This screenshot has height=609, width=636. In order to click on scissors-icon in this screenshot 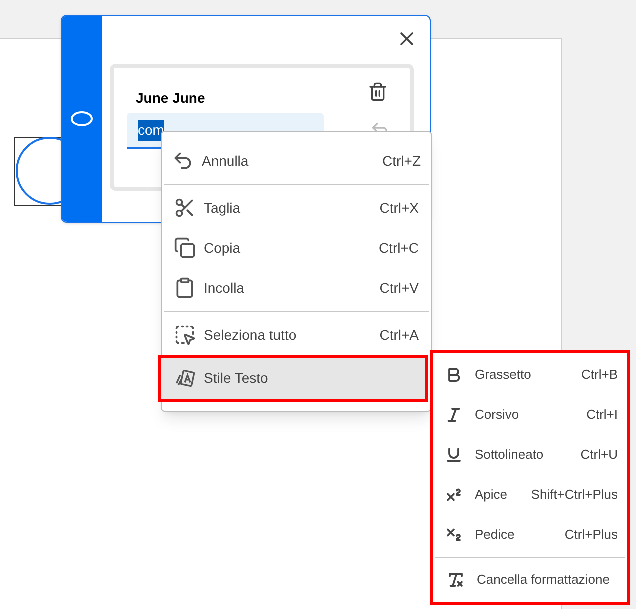, I will do `click(185, 208)`.